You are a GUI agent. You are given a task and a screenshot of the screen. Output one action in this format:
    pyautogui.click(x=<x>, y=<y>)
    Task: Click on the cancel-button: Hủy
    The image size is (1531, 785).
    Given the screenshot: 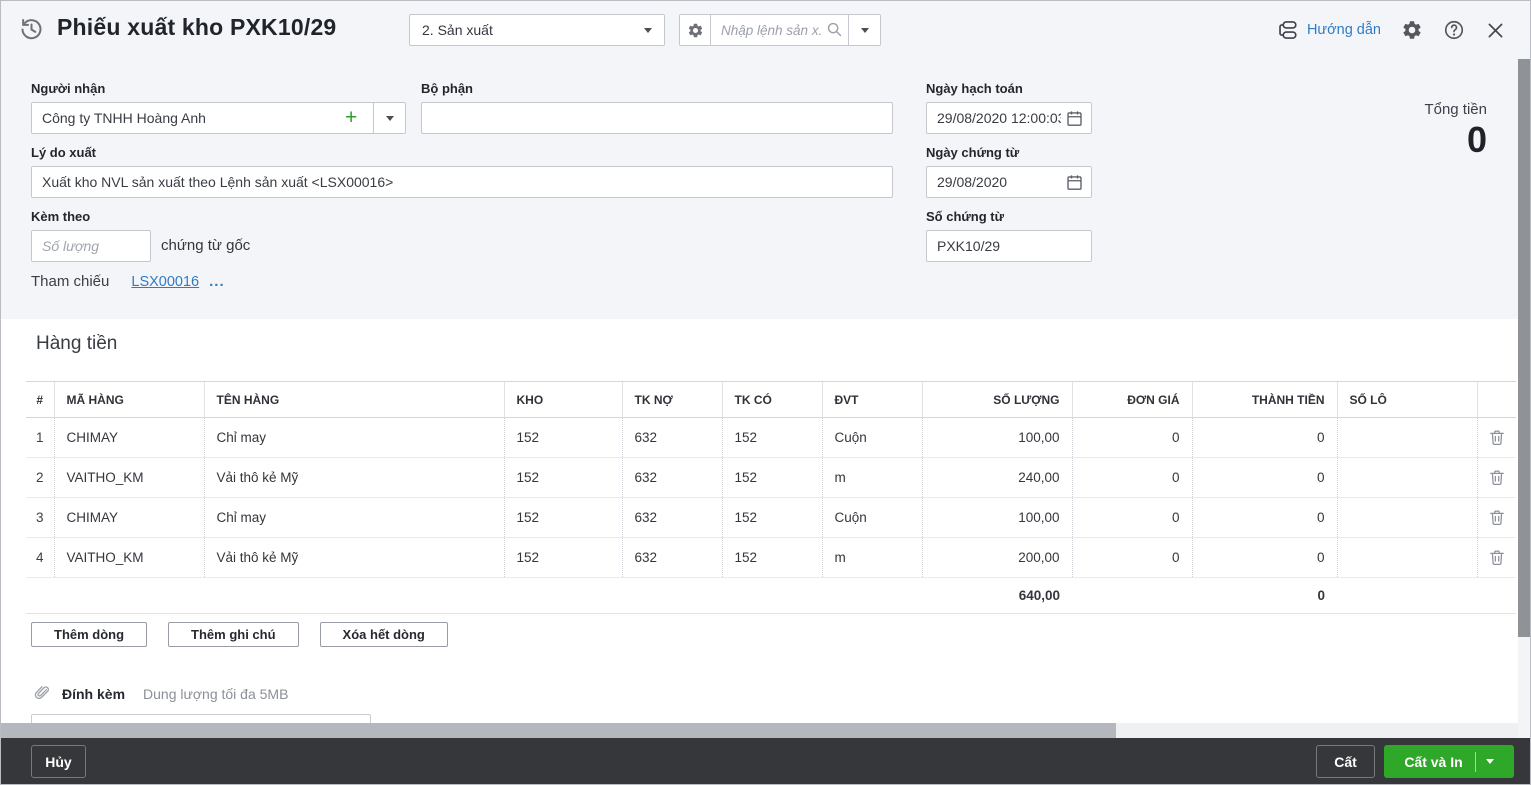 What is the action you would take?
    pyautogui.click(x=58, y=761)
    